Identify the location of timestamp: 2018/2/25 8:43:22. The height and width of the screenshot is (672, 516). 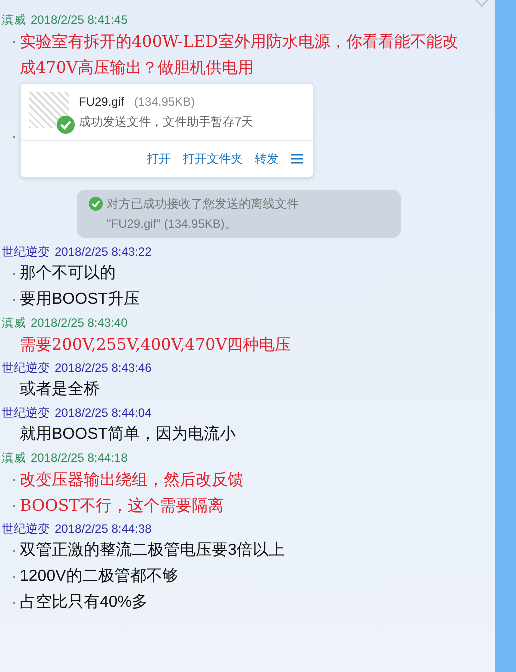
(103, 252).